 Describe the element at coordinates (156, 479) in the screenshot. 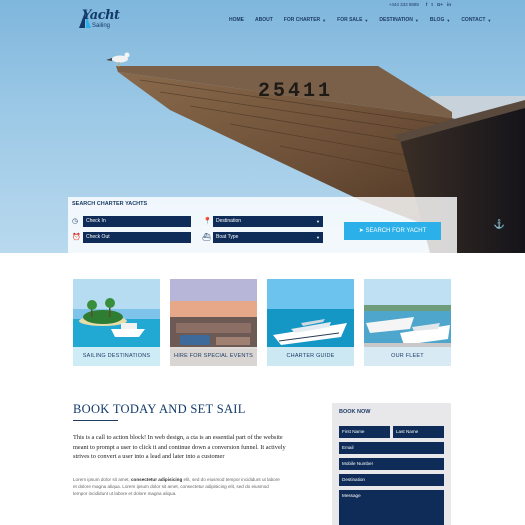

I see `lorem-bold-text: consectetur adipisicing` at that location.